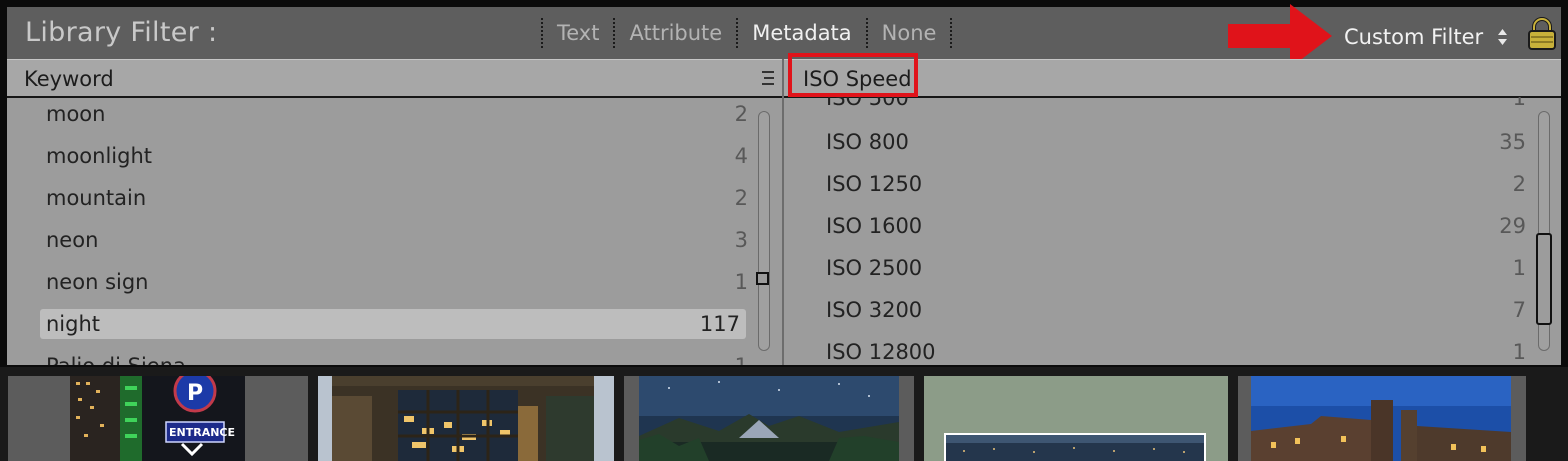 The width and height of the screenshot is (1568, 461). Describe the element at coordinates (874, 310) in the screenshot. I see `iso-label: ISO 3200` at that location.